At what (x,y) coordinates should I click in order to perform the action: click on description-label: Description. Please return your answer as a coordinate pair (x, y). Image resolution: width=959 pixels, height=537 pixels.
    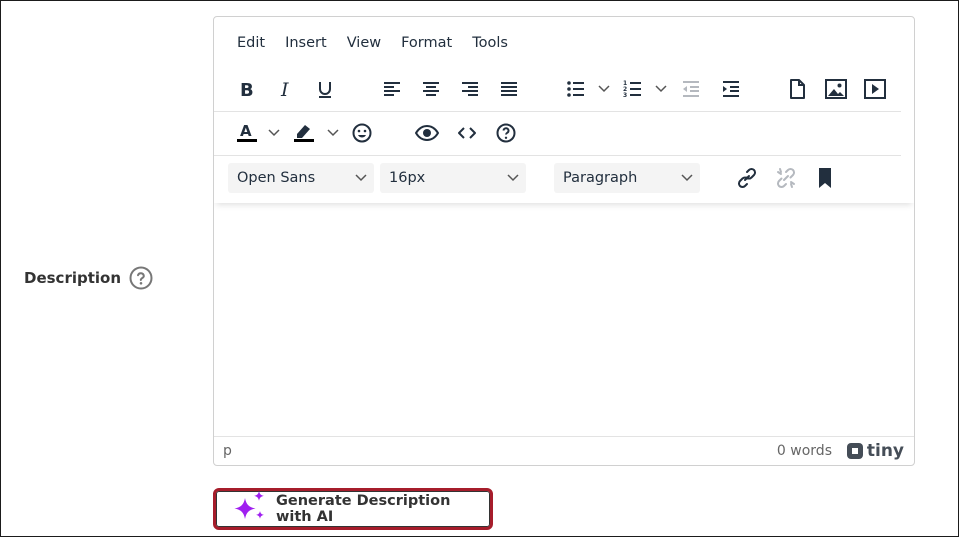
    Looking at the image, I should click on (73, 278).